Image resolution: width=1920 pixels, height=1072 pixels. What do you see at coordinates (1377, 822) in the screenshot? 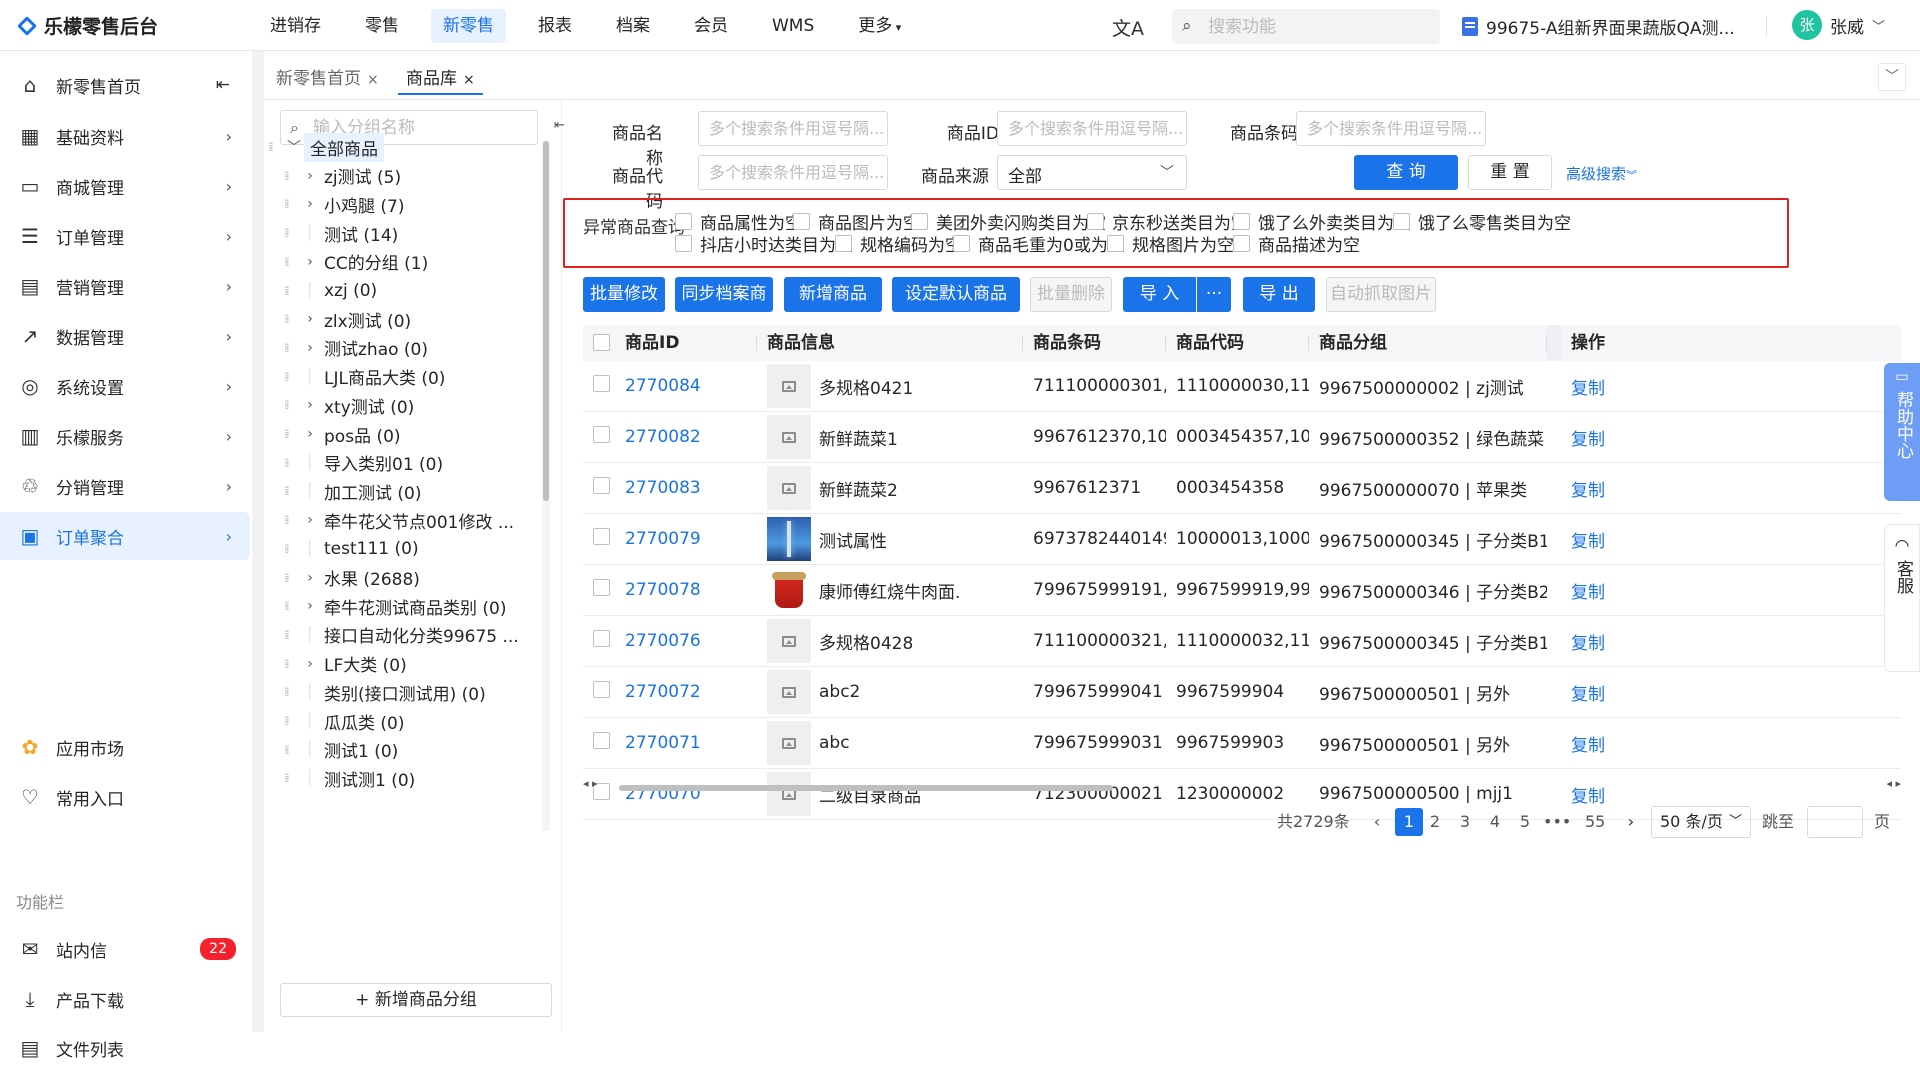
I see `prev-page-icon: ‹` at bounding box center [1377, 822].